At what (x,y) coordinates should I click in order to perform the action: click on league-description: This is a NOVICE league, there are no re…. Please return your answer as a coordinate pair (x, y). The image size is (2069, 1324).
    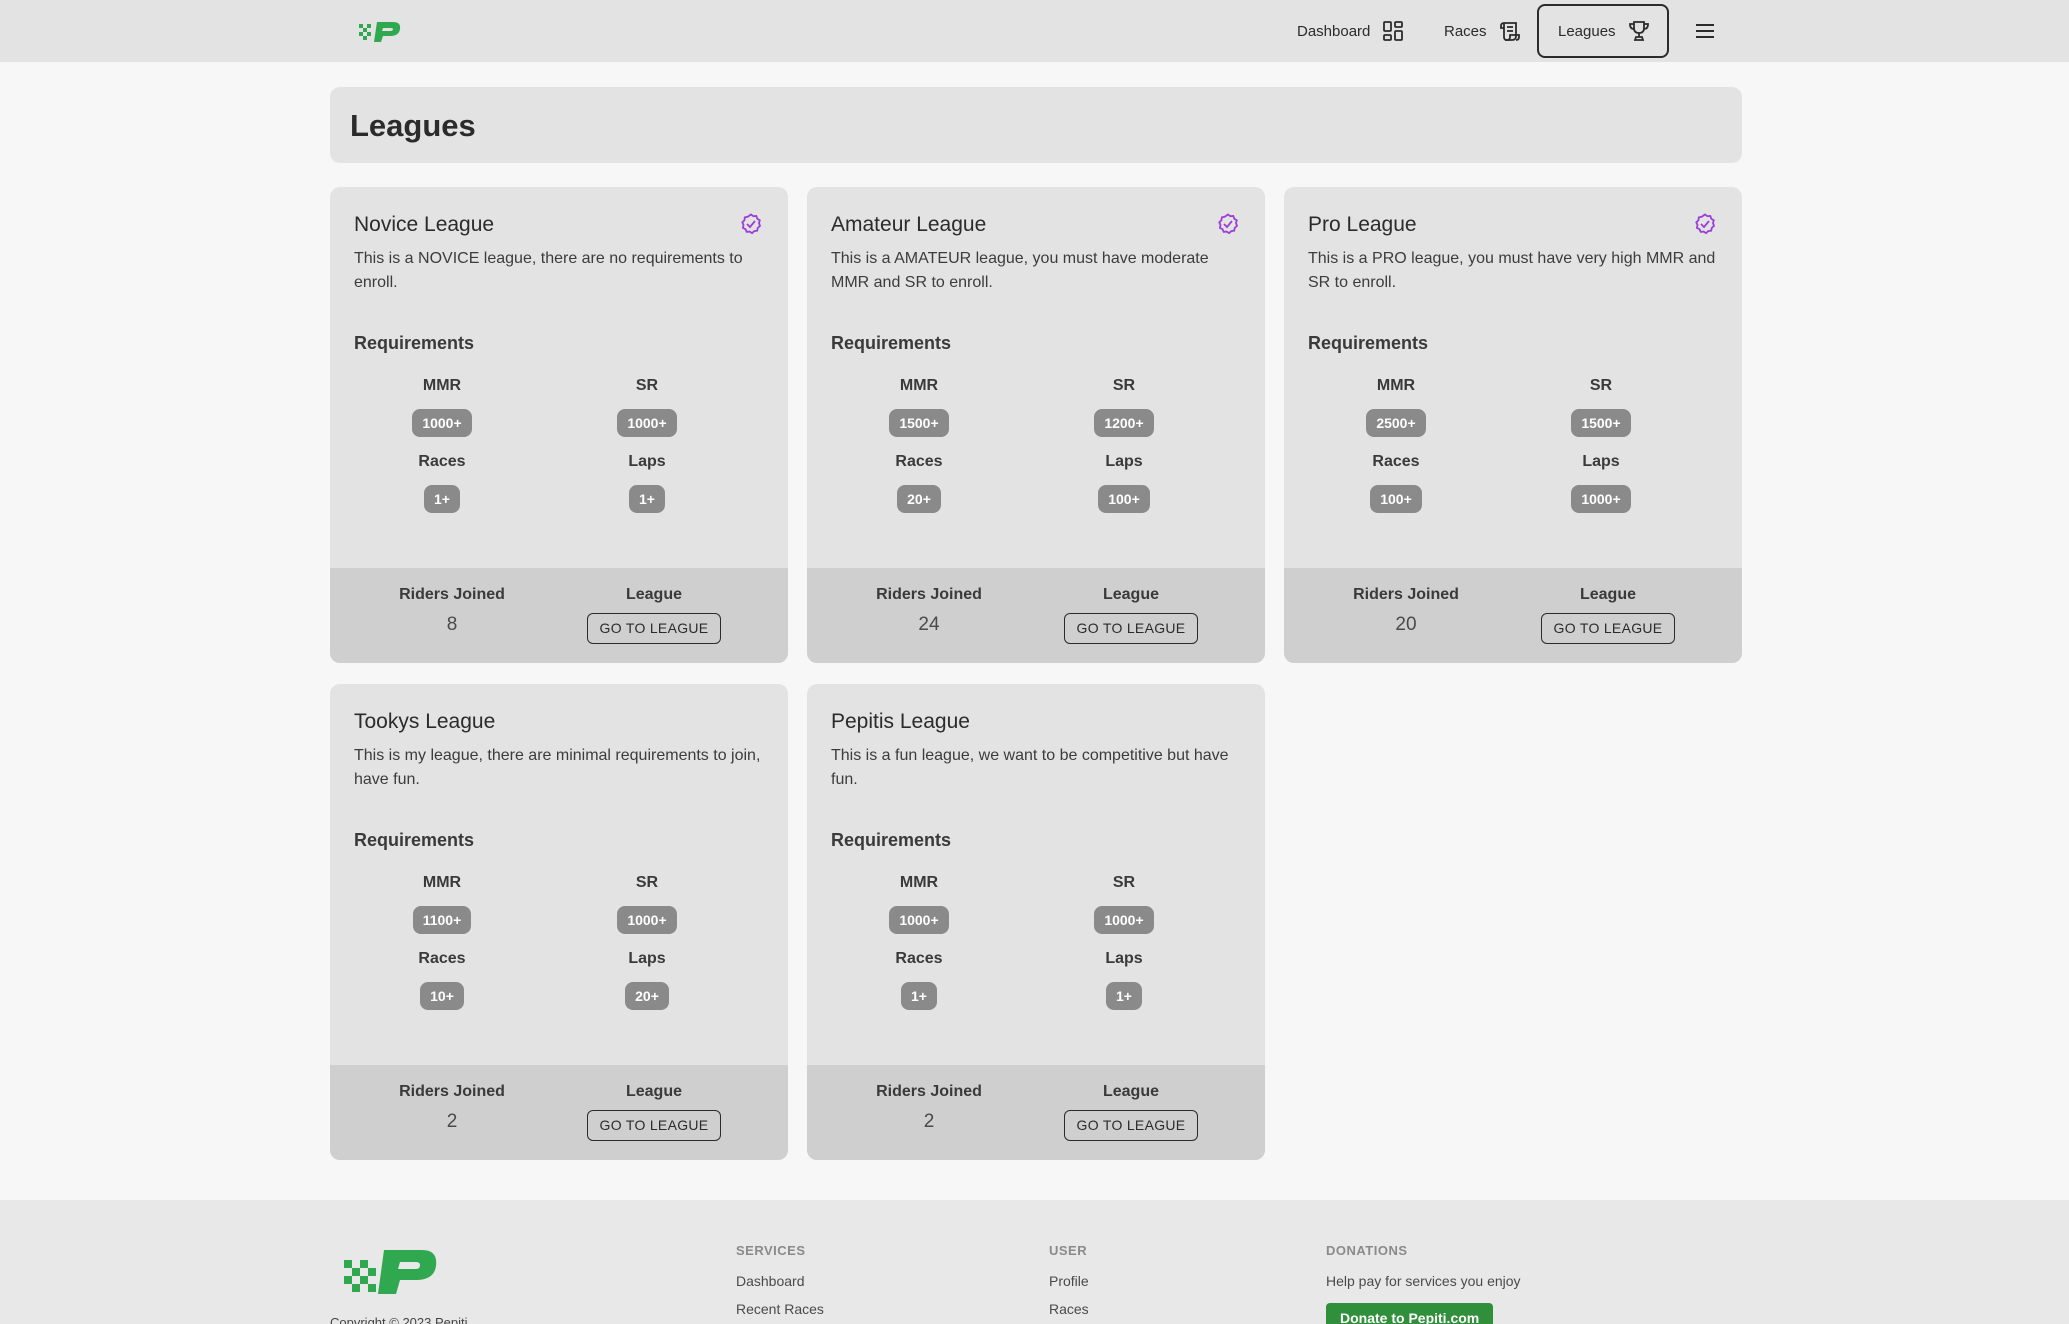
    Looking at the image, I should click on (548, 270).